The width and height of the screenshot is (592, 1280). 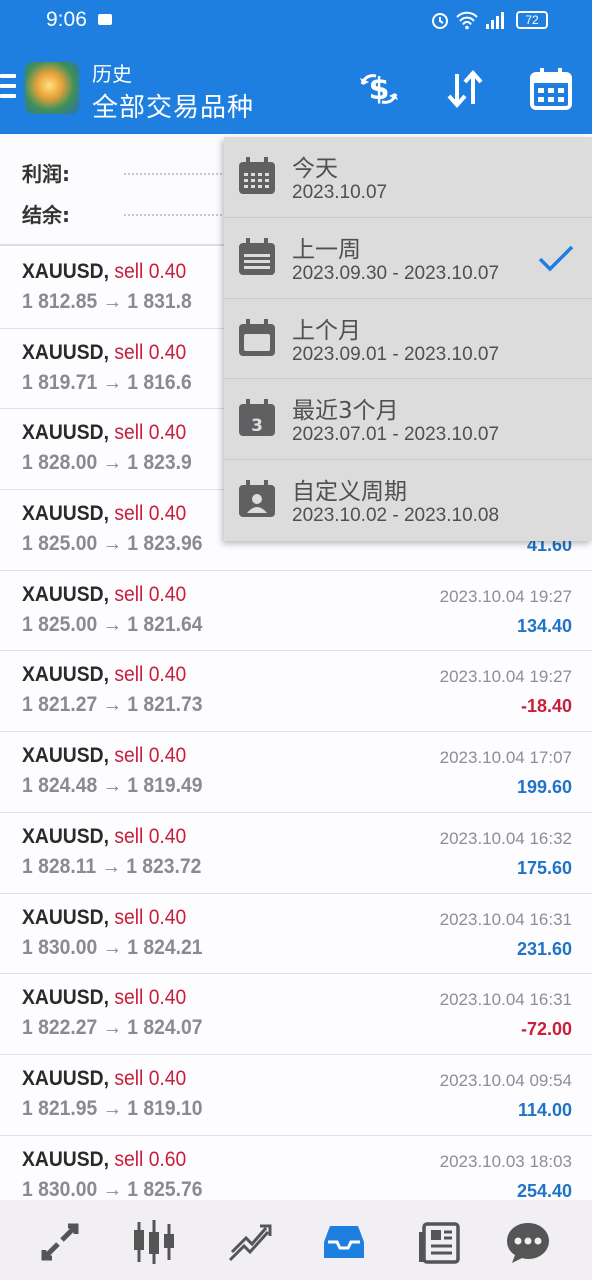 What do you see at coordinates (296, 87) in the screenshot?
I see `app-bar: 历史 全部交易品种 $` at bounding box center [296, 87].